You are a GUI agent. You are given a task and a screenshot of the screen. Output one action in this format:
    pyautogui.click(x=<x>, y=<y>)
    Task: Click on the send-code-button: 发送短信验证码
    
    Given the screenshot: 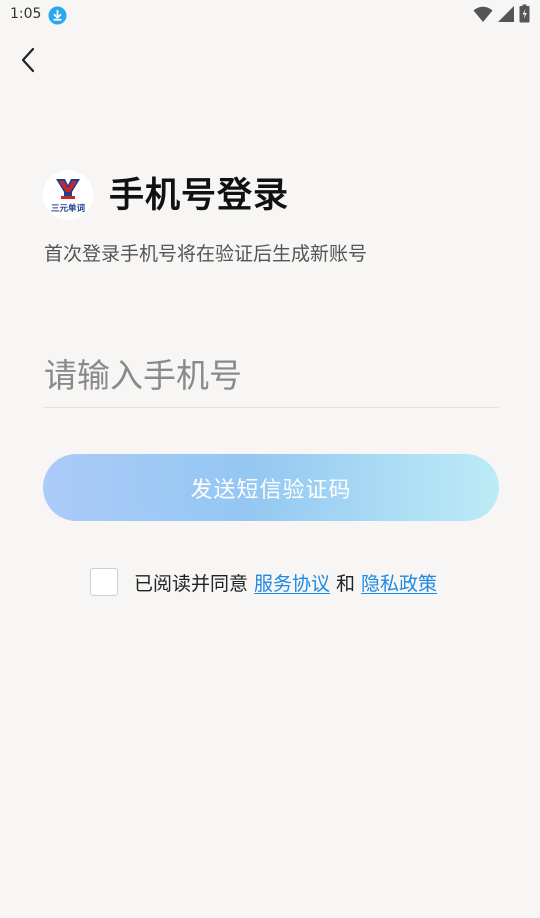 What is the action you would take?
    pyautogui.click(x=271, y=487)
    